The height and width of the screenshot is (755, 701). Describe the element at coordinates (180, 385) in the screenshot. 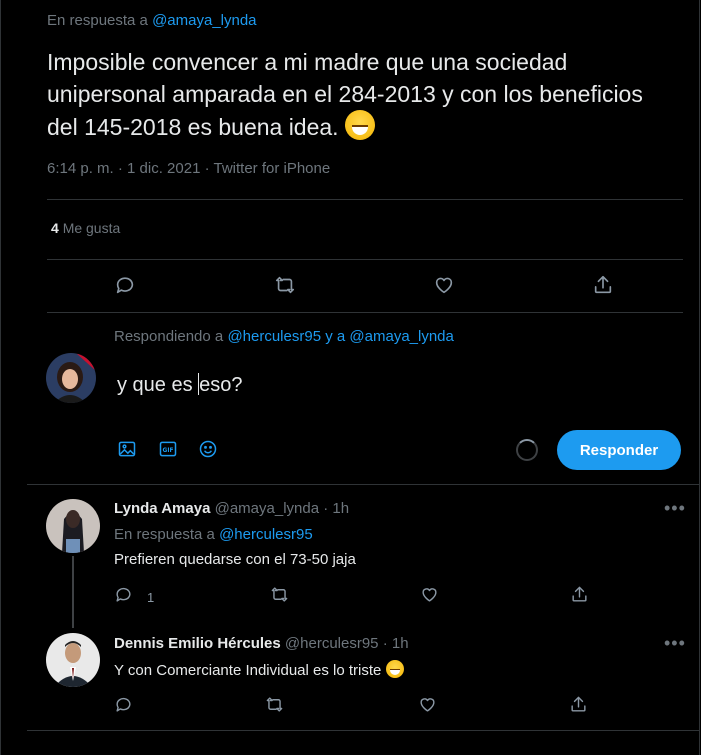

I see `compose-input: y que es eso?` at that location.